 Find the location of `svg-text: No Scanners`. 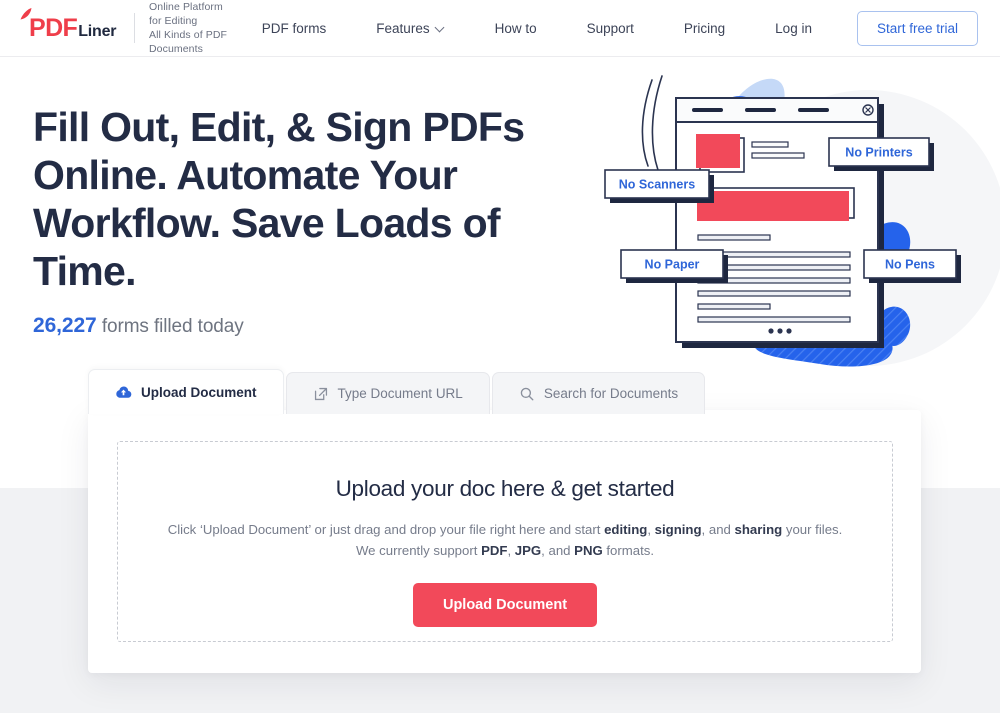

svg-text: No Scanners is located at coordinates (657, 185).